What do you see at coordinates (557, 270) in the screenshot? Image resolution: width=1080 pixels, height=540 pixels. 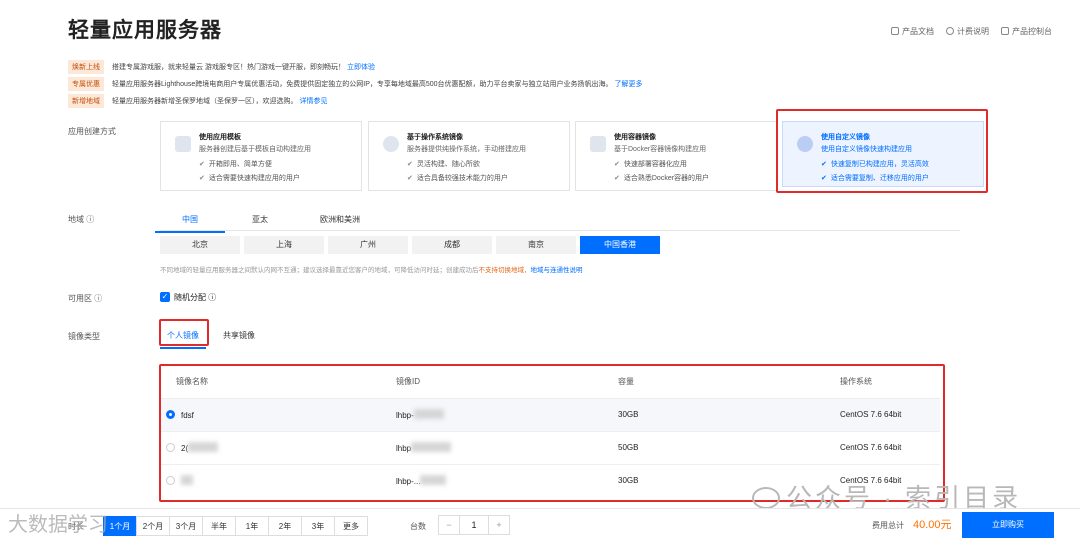 I see `region-help-link: 地域与连通性说明` at bounding box center [557, 270].